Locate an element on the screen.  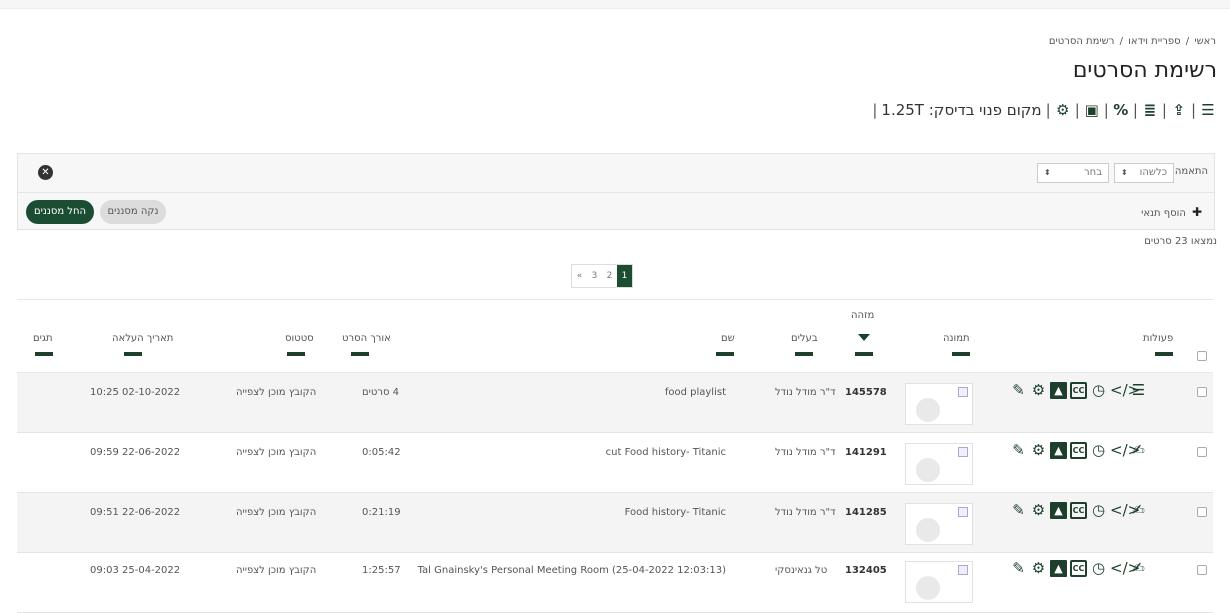
row-name: Food history- Titanic is located at coordinates (675, 512).